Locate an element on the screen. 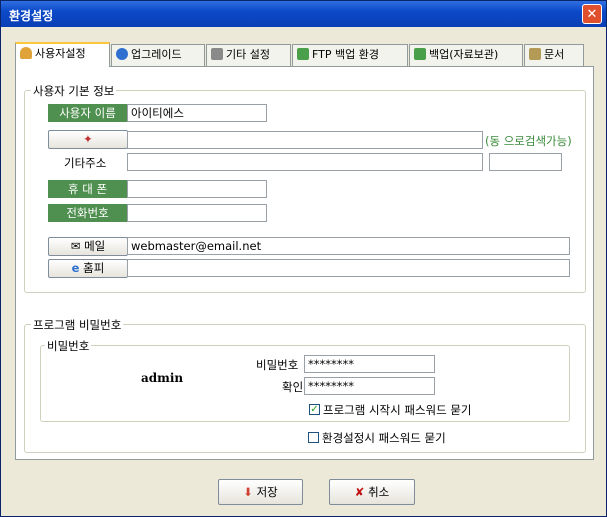 The image size is (607, 517). tab-label: 문서 is located at coordinates (554, 54).